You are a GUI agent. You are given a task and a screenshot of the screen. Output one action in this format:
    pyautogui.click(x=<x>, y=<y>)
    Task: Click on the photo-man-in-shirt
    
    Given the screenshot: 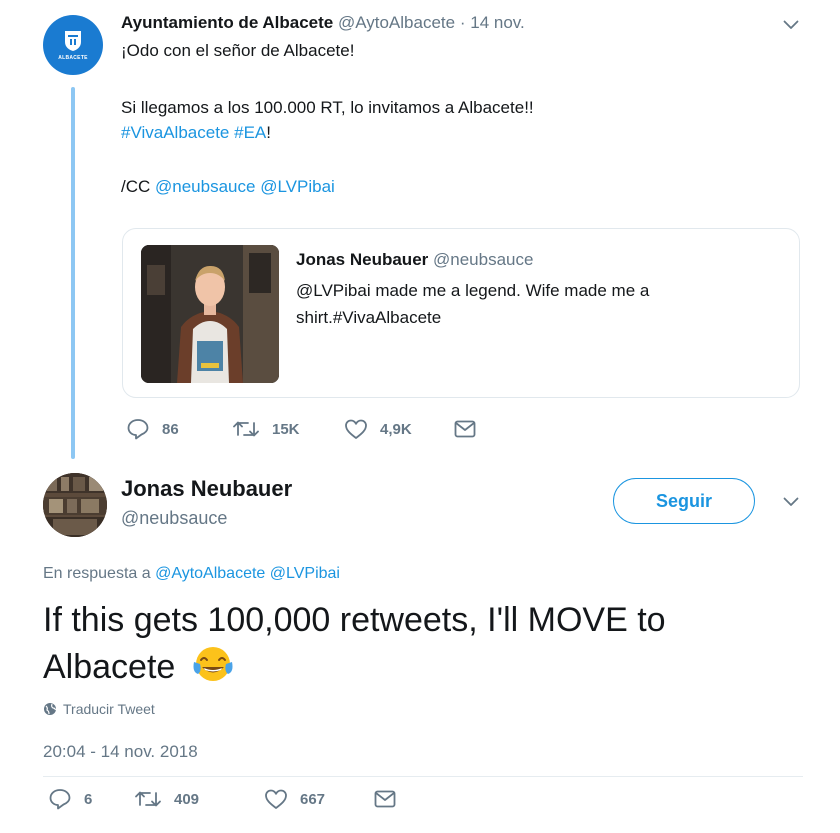 What is the action you would take?
    pyautogui.click(x=210, y=314)
    